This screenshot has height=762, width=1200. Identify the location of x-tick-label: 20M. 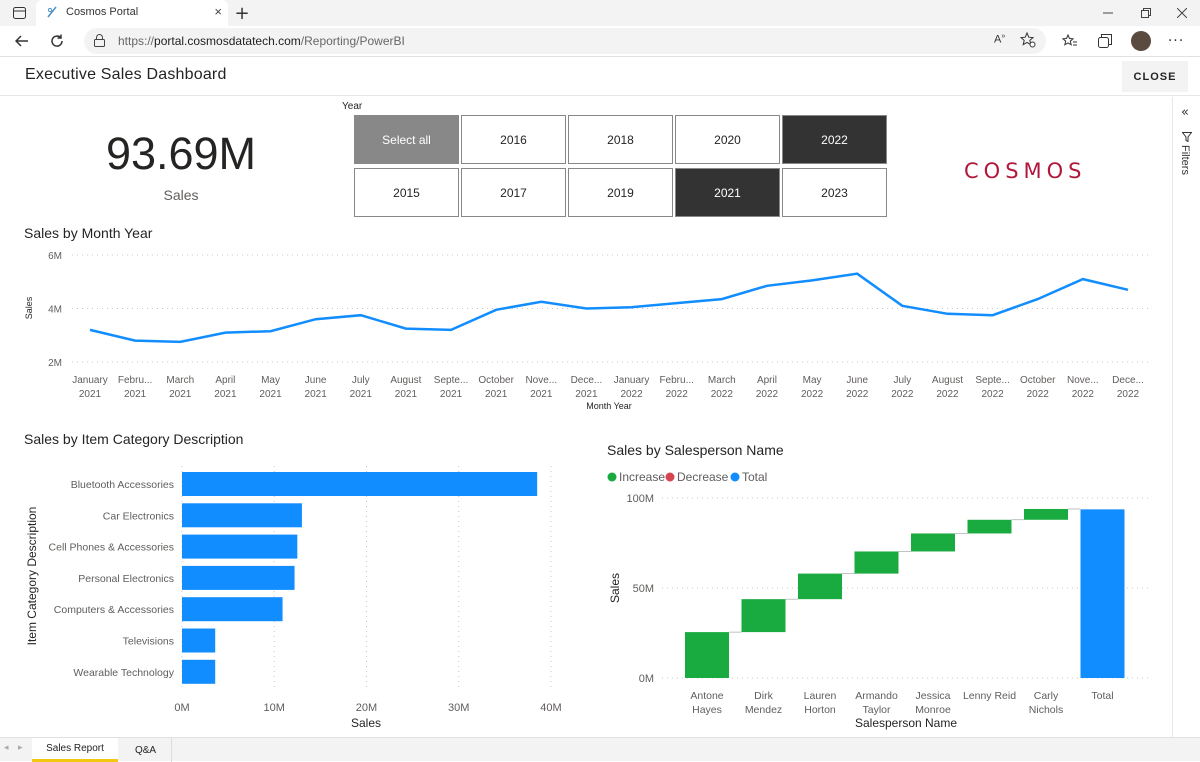
(366, 708).